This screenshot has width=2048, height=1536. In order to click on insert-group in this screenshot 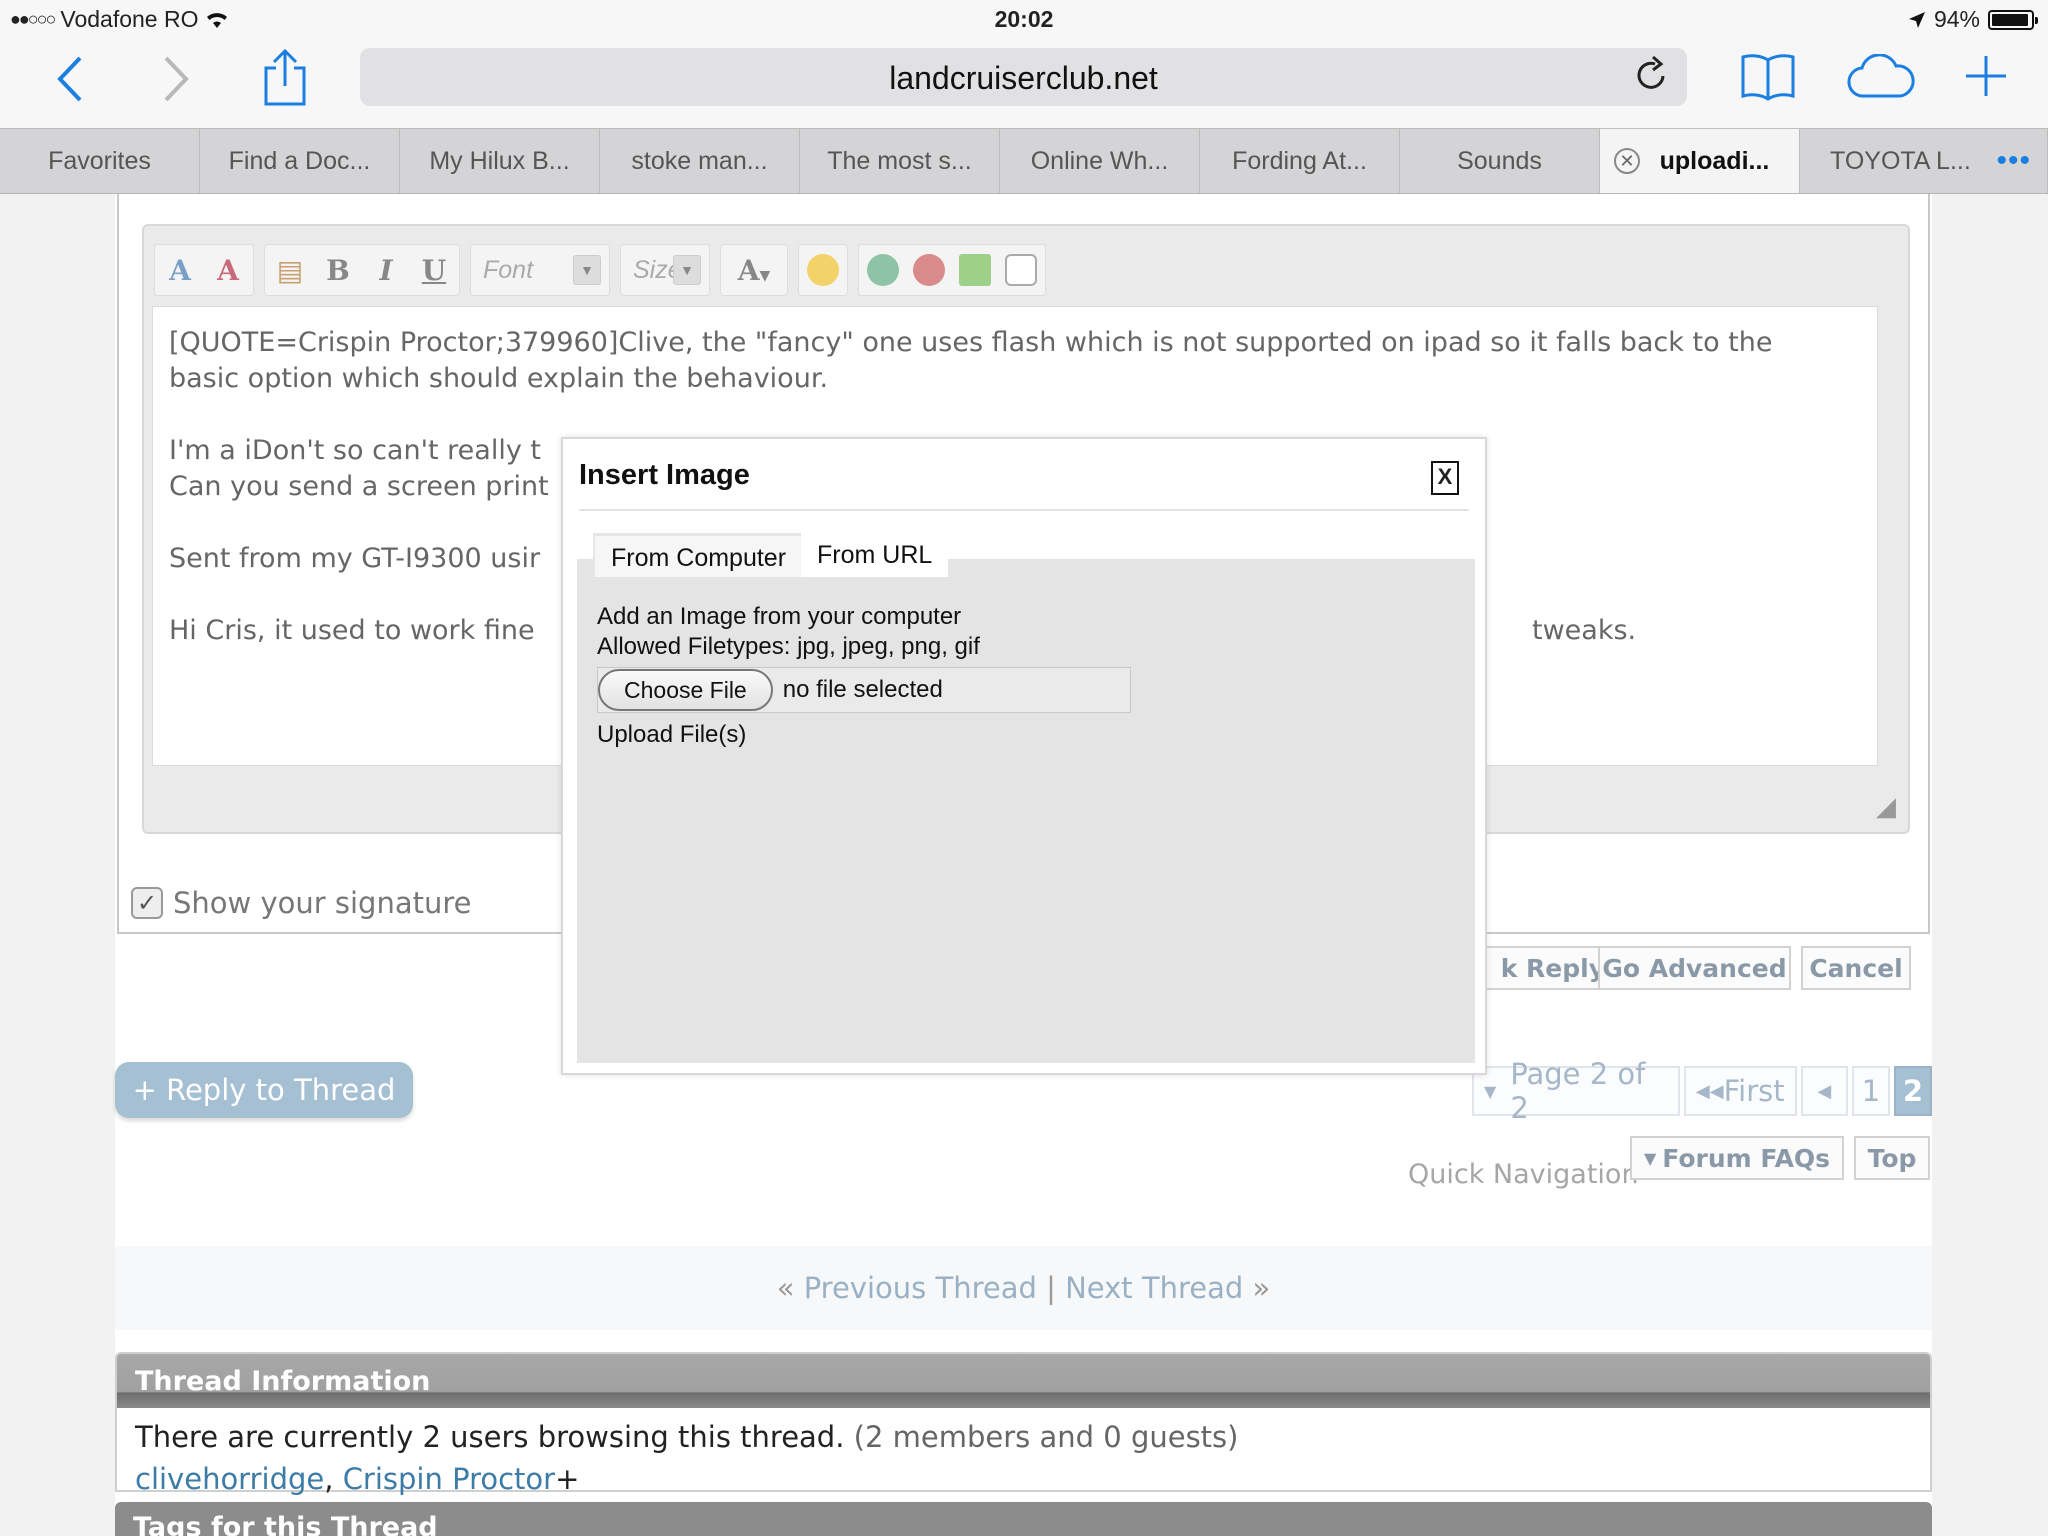, I will do `click(952, 270)`.